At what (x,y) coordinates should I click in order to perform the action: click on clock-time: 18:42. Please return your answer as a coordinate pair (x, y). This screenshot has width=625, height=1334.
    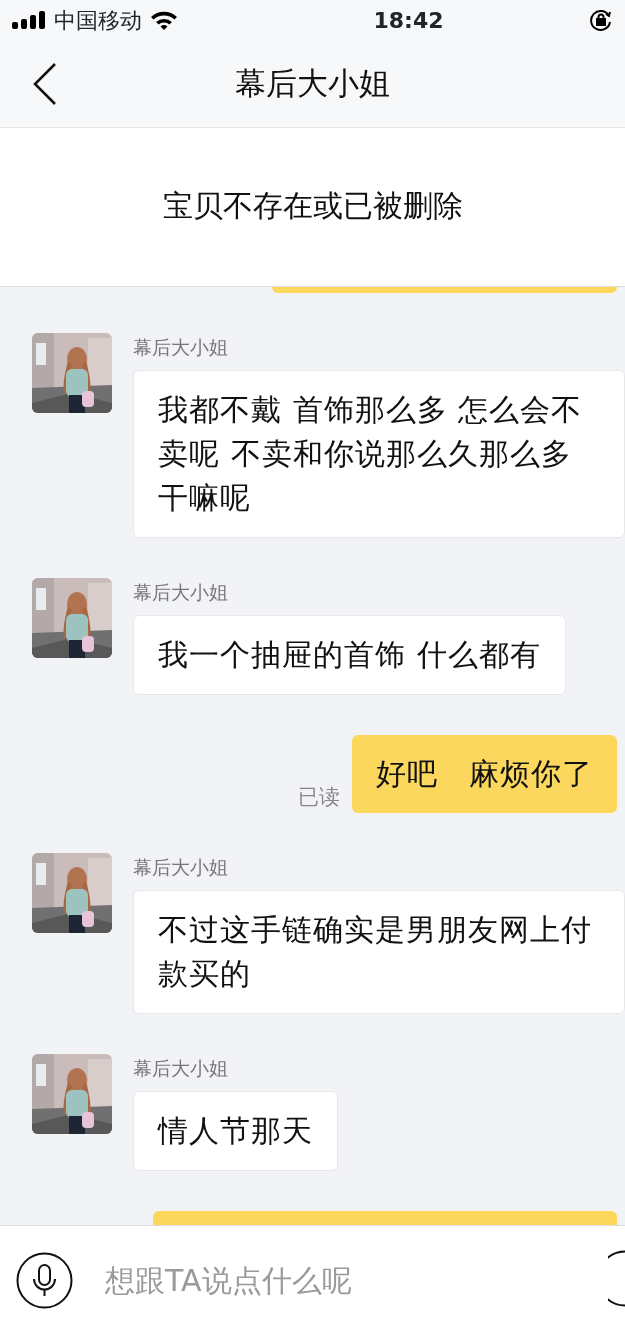
    Looking at the image, I should click on (408, 20).